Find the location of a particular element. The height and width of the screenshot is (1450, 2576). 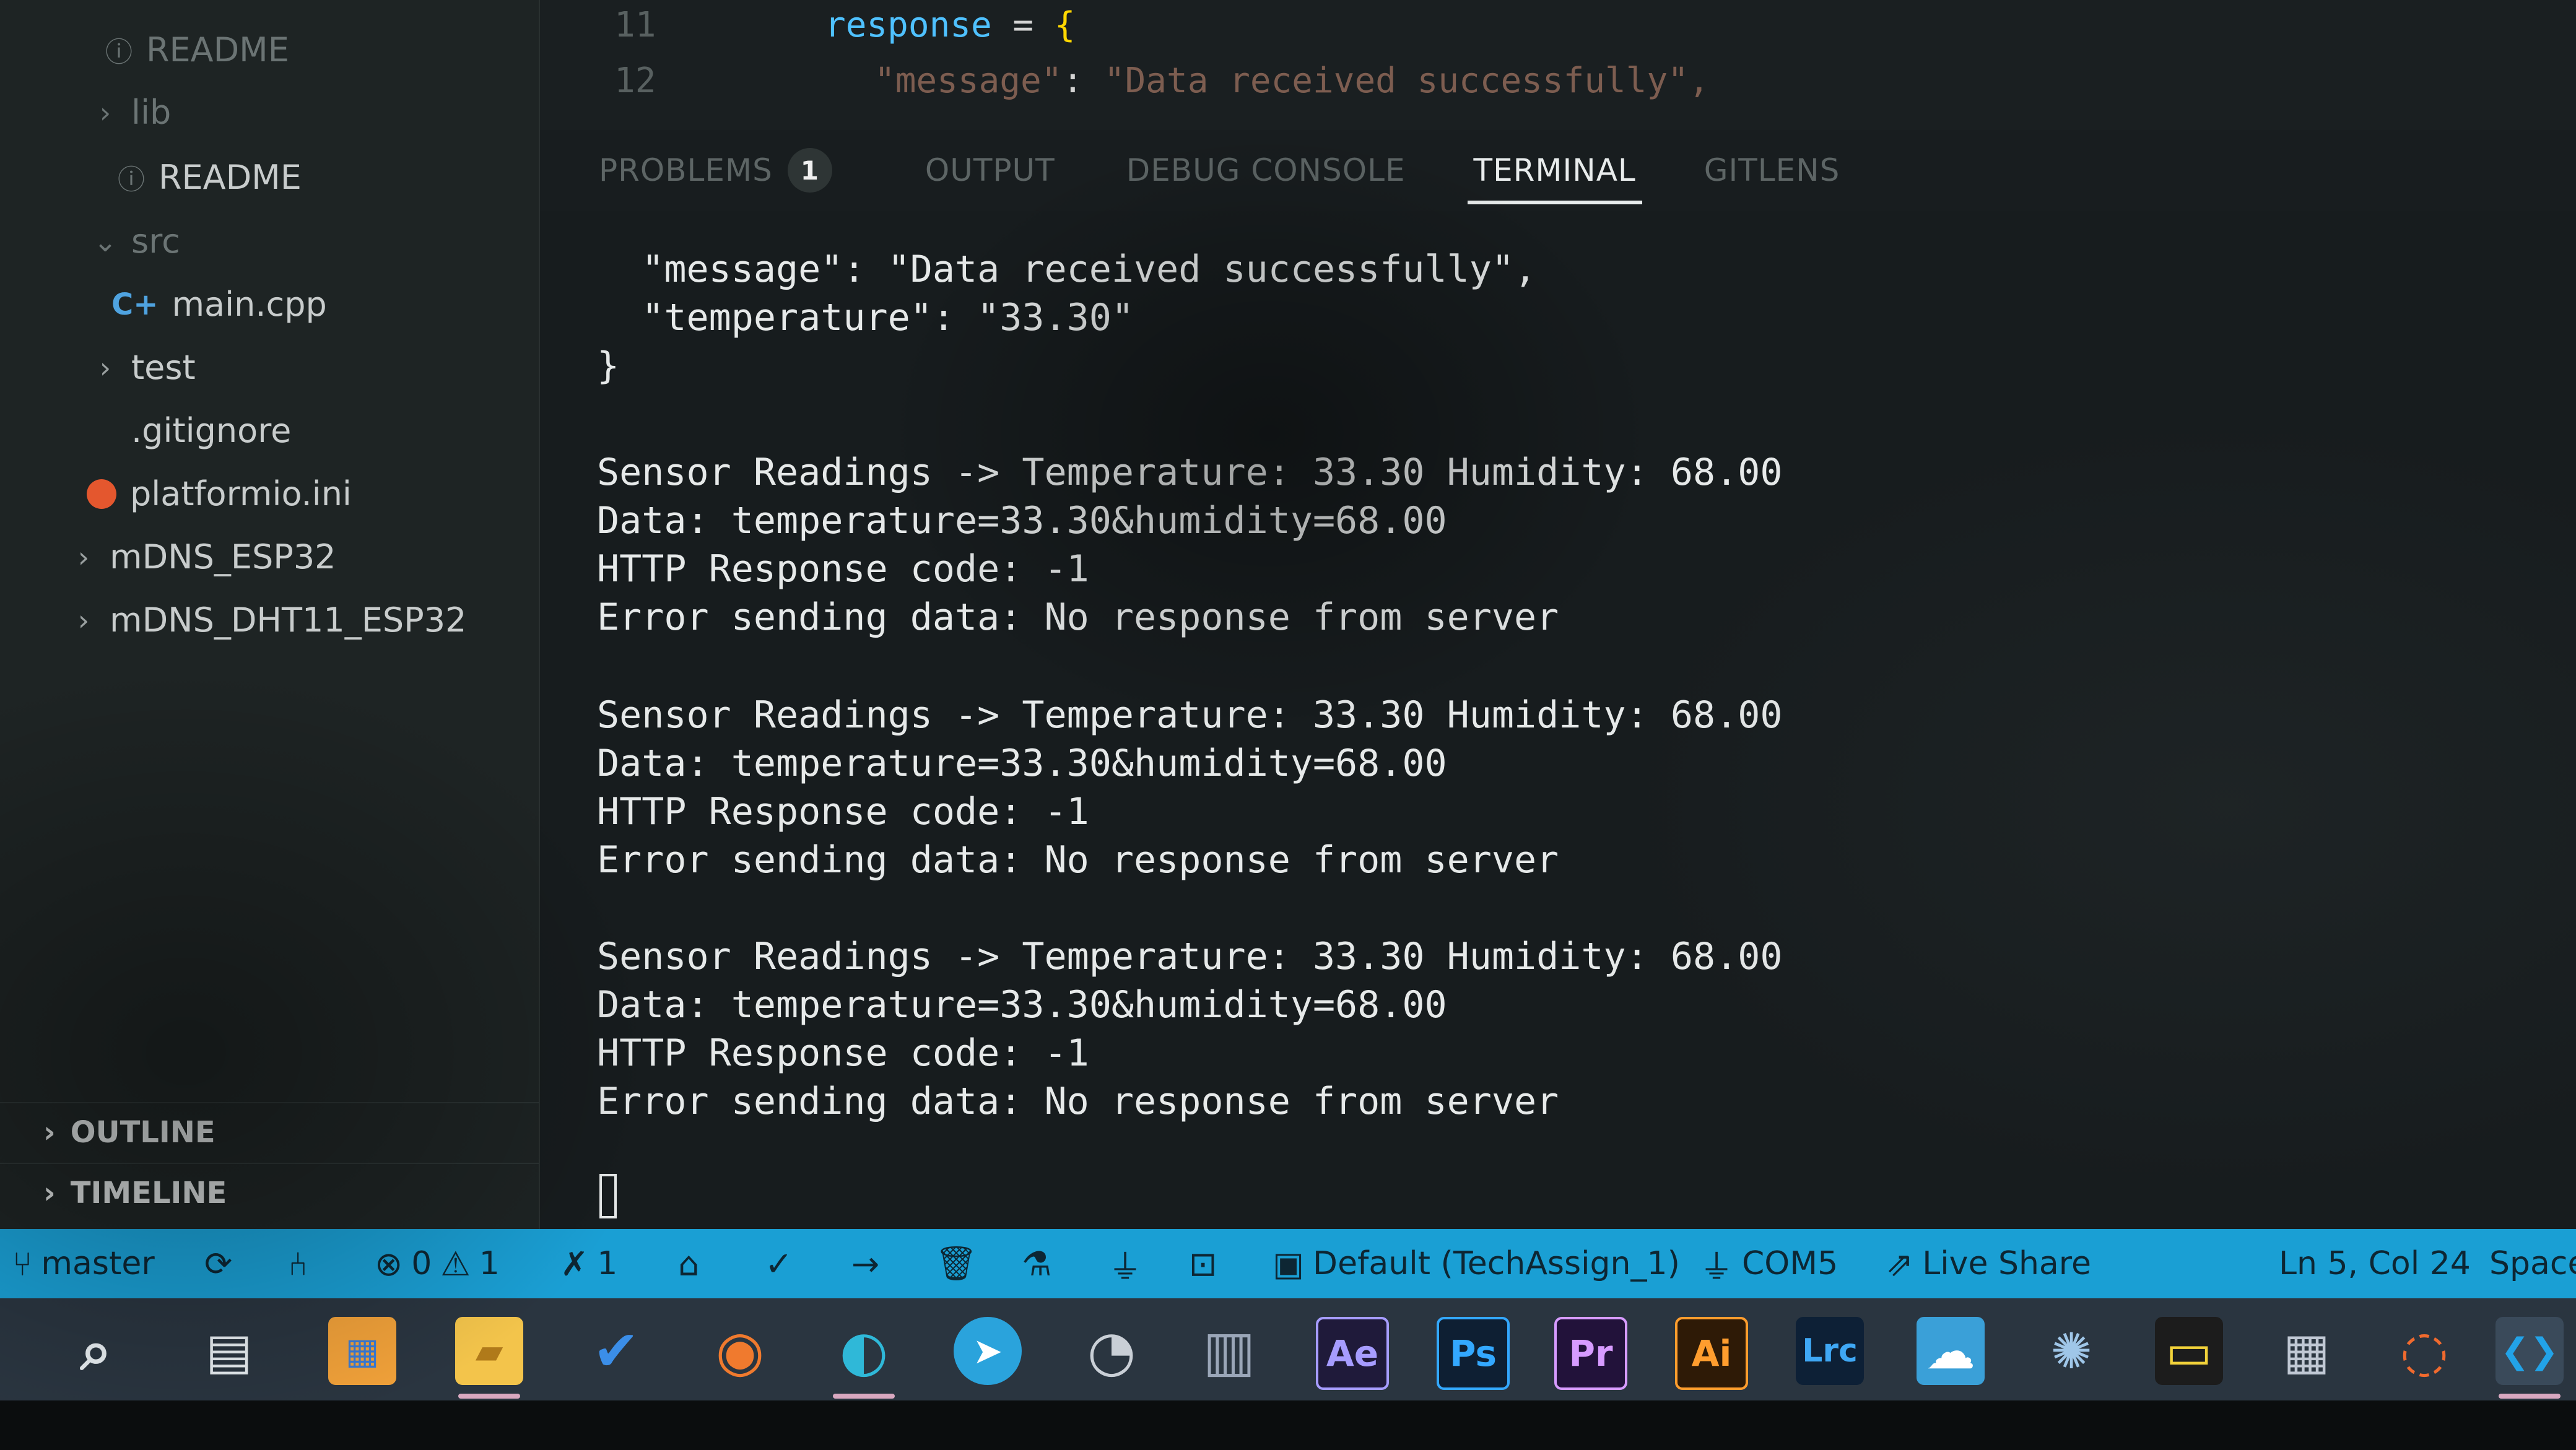

cpp-file-icon: C+ is located at coordinates (135, 304).